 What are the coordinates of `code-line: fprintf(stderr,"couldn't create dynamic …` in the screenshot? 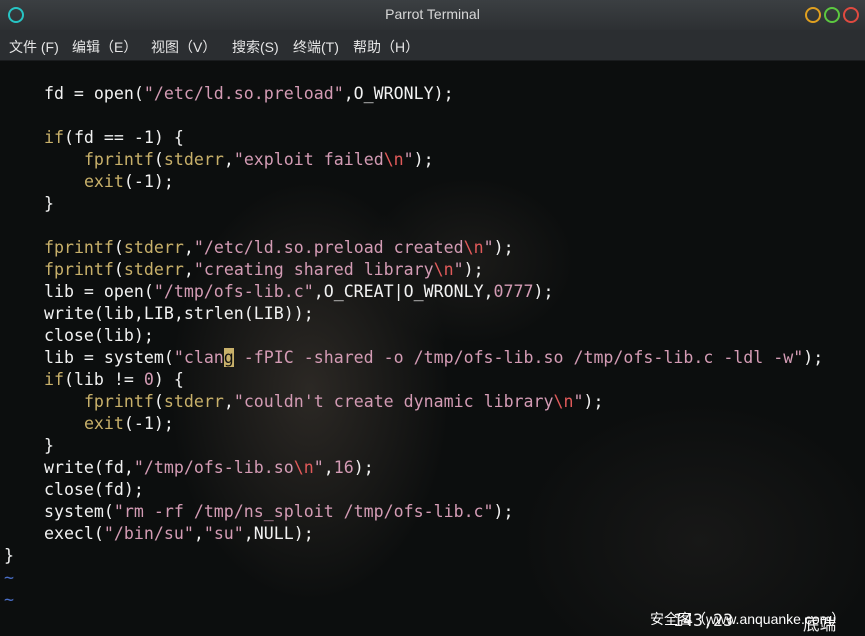 It's located at (343, 401).